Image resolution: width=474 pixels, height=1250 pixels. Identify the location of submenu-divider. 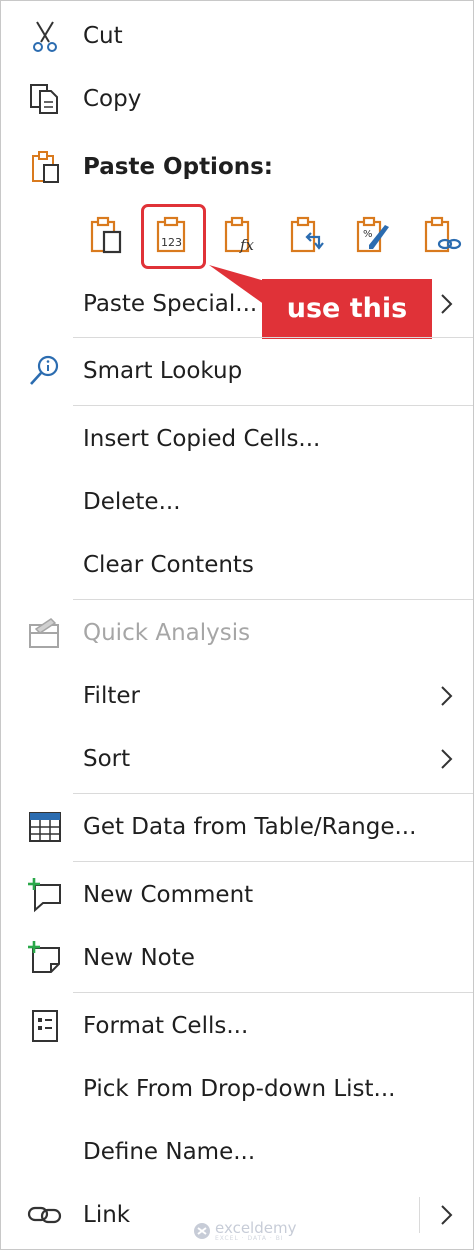
(419, 1215).